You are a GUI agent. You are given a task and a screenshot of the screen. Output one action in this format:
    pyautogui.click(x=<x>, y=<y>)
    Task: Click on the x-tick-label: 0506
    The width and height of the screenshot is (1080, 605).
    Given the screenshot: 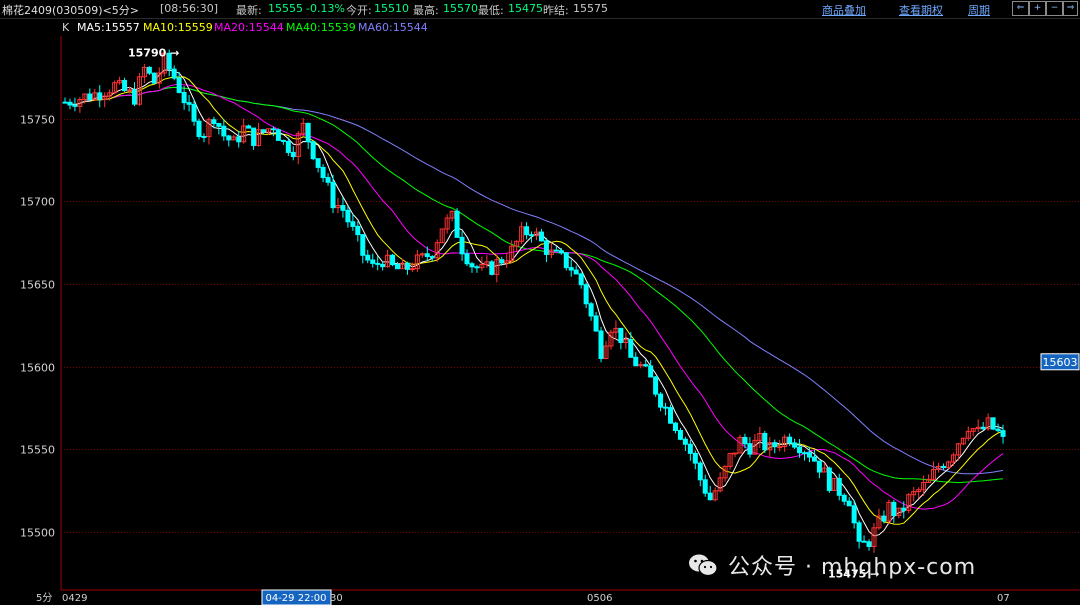 What is the action you would take?
    pyautogui.click(x=599, y=598)
    